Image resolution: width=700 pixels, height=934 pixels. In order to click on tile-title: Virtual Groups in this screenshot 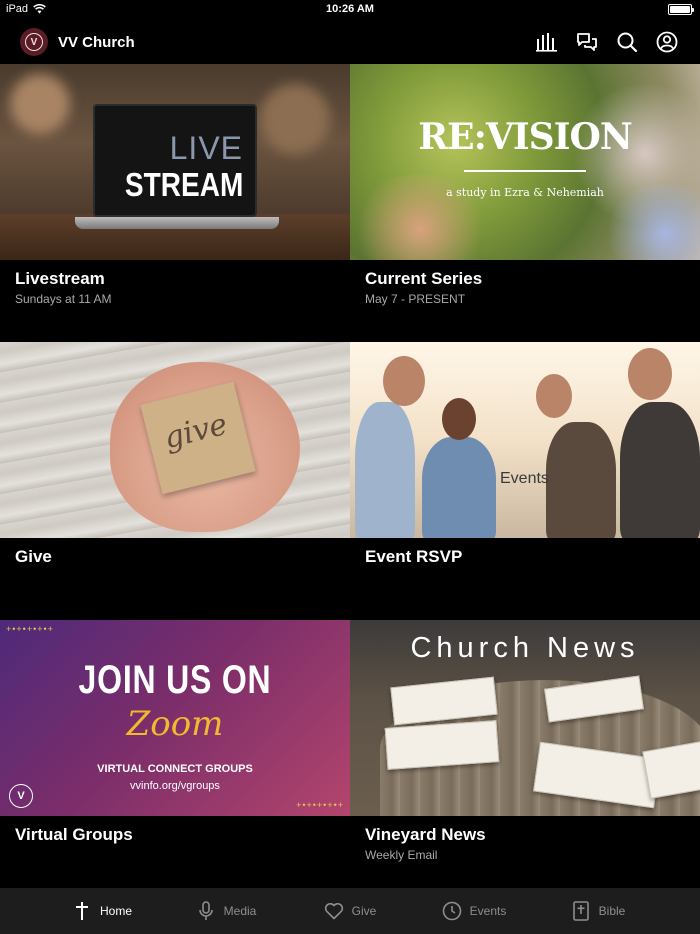, I will do `click(74, 834)`.